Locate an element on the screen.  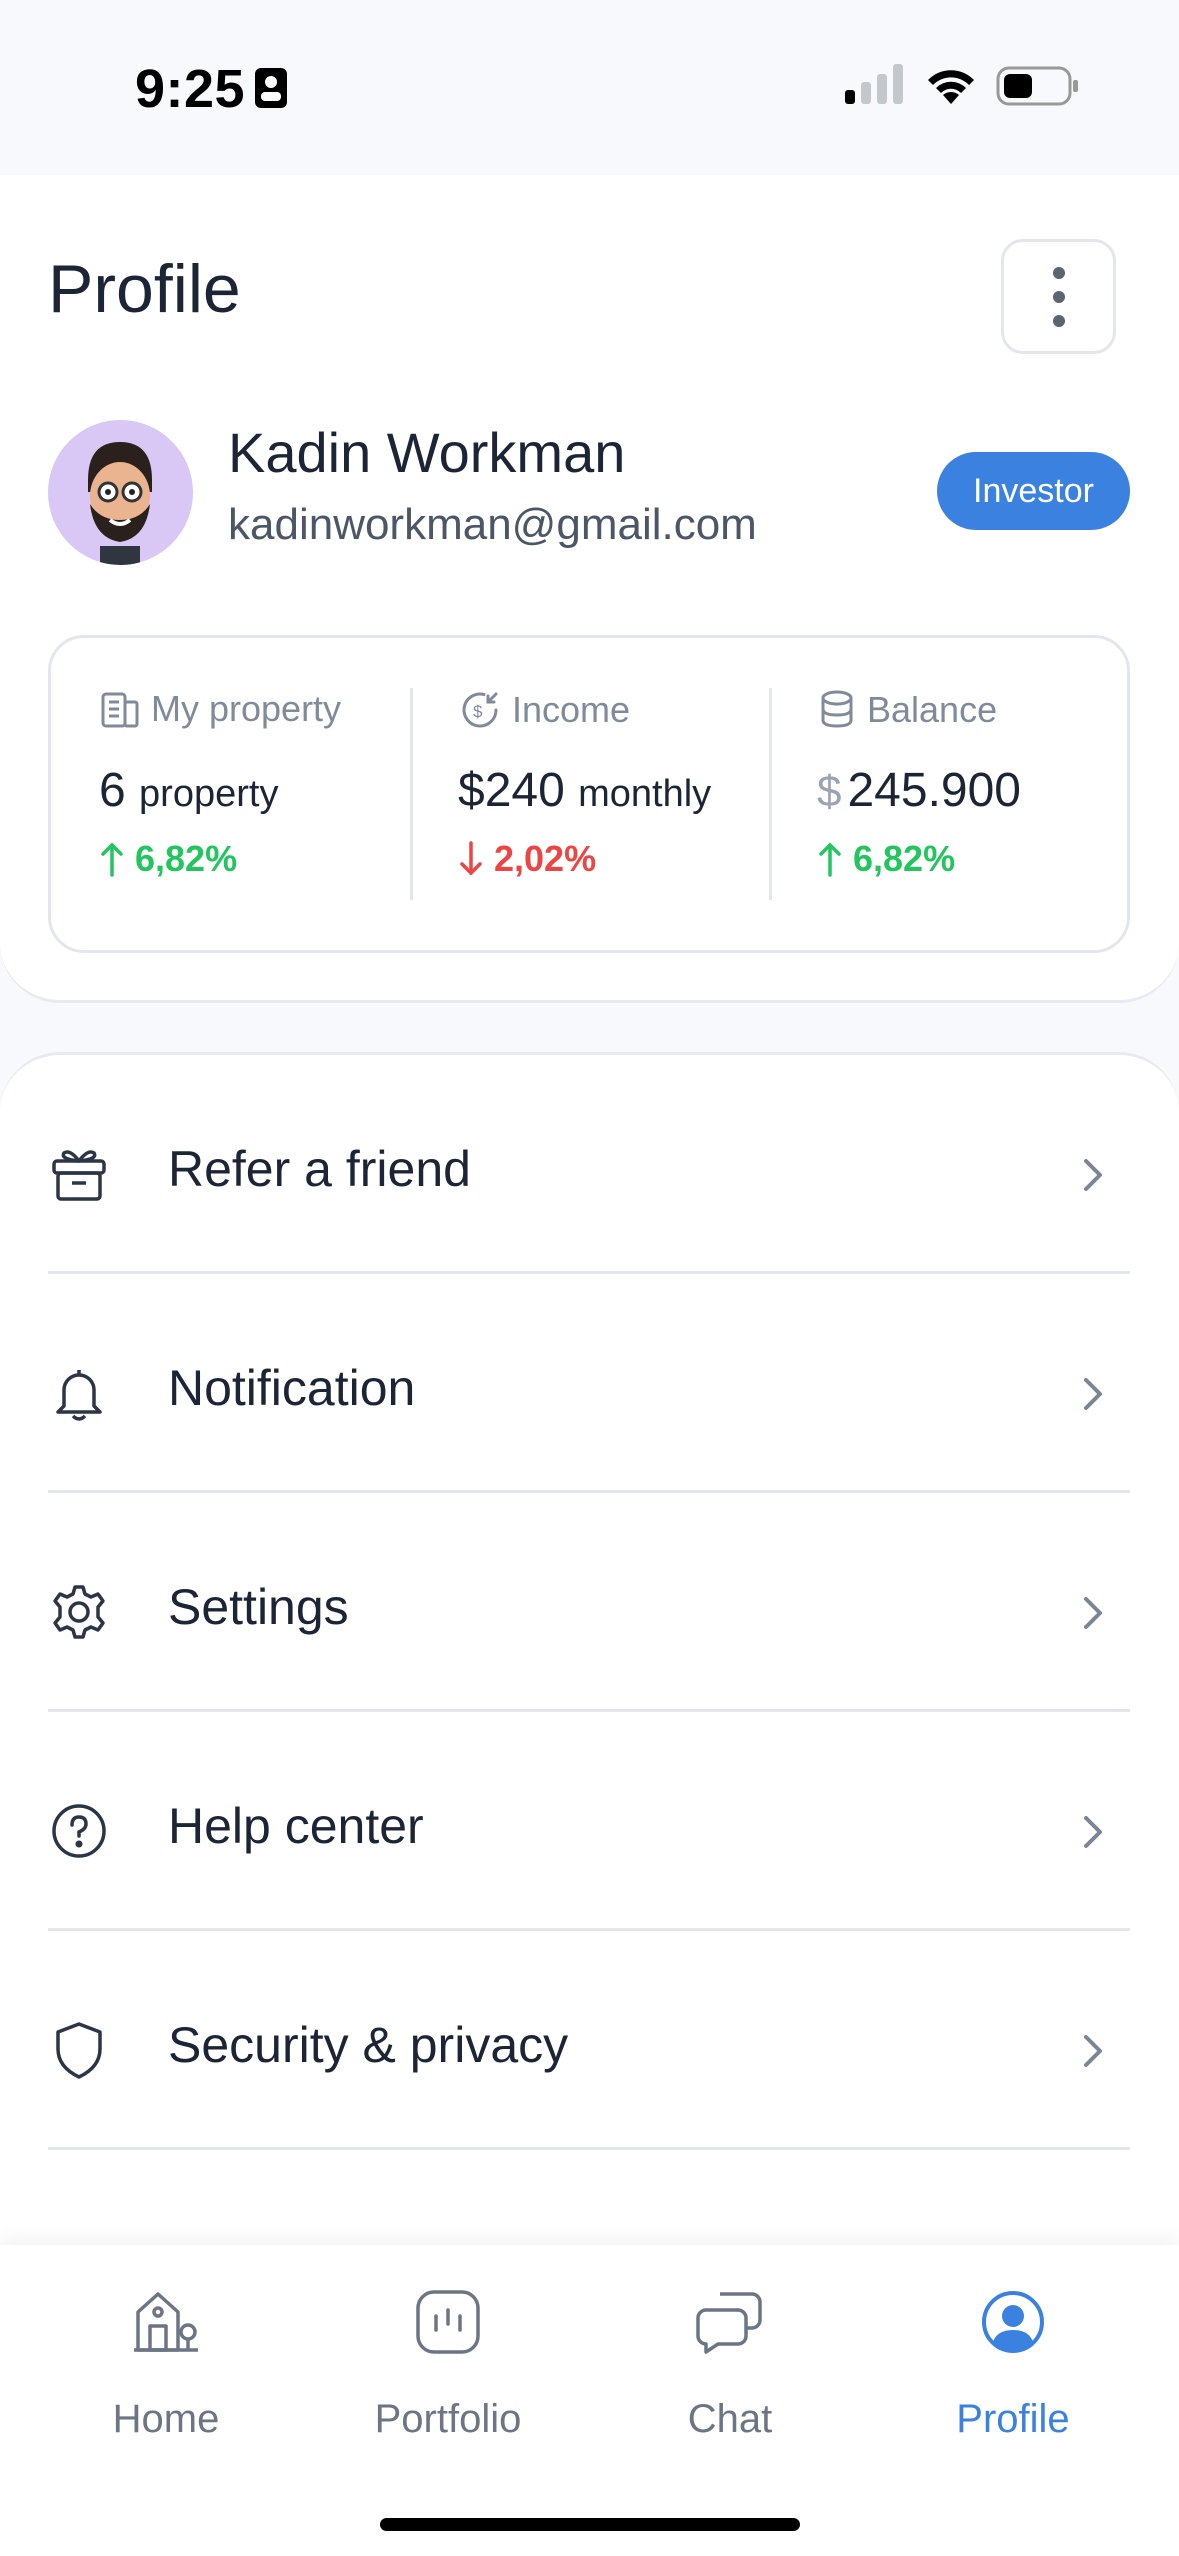
shield-icon is located at coordinates (79, 2050).